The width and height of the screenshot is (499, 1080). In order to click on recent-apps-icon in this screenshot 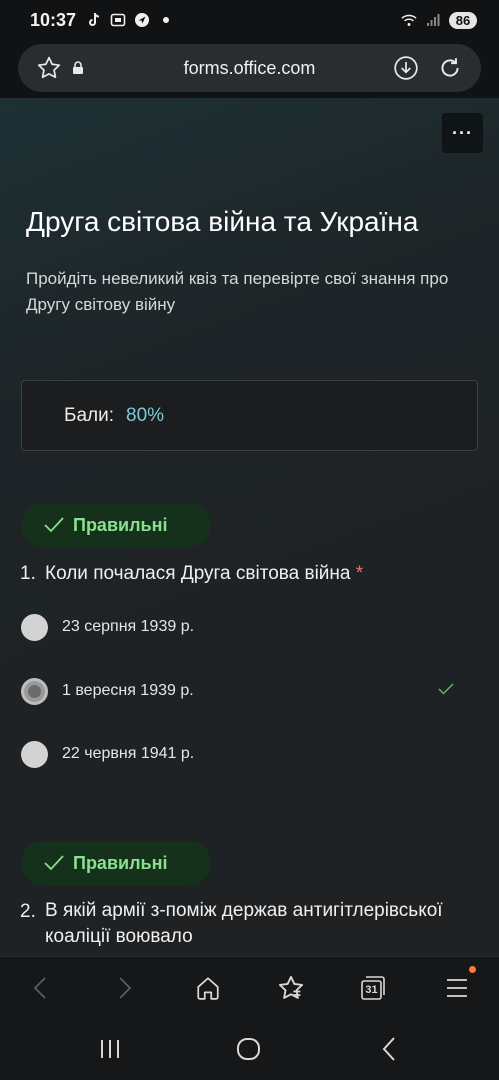, I will do `click(110, 1049)`.